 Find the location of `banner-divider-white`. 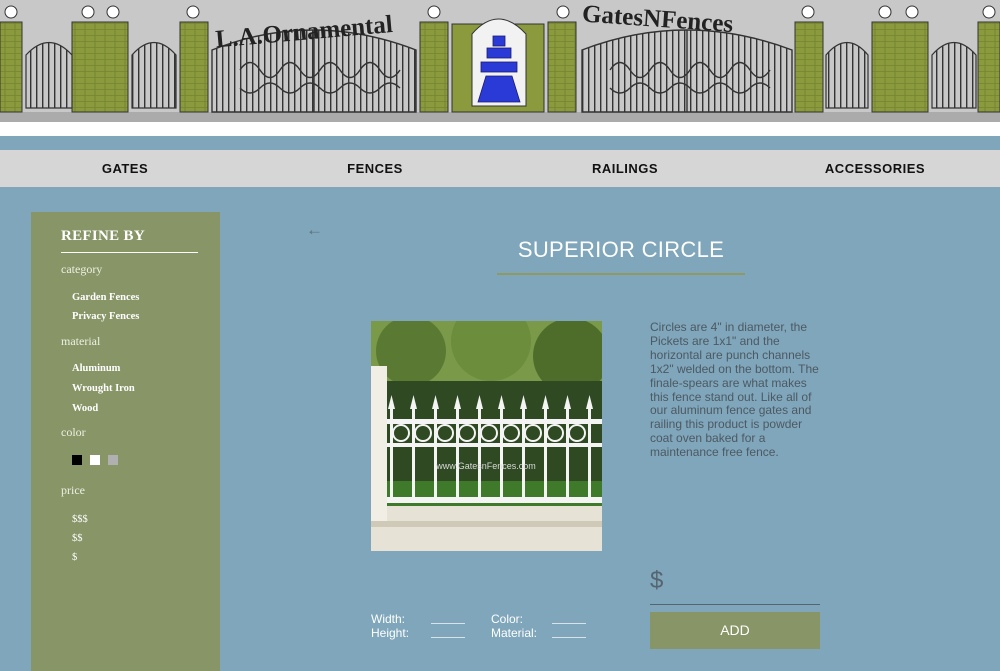

banner-divider-white is located at coordinates (500, 129).